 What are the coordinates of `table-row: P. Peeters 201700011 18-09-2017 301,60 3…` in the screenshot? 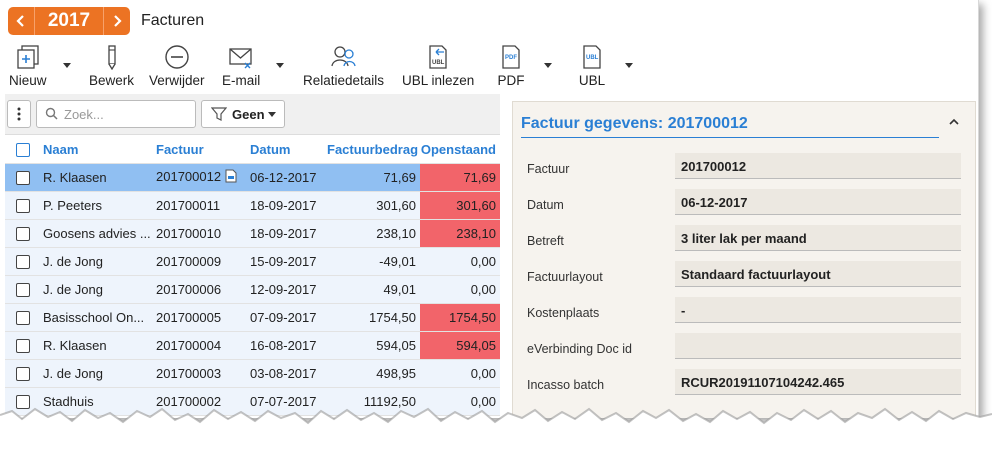 It's located at (252, 205).